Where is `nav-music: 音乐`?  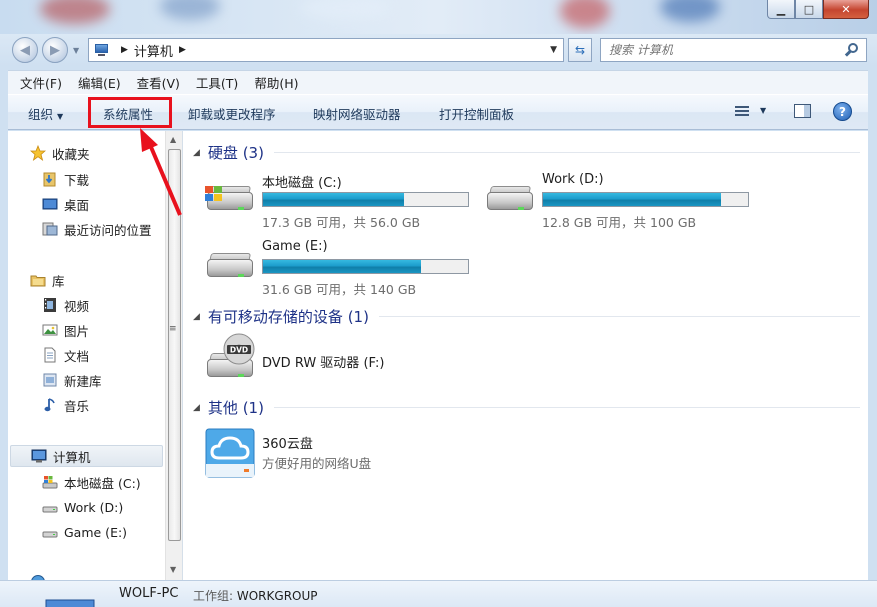
nav-music: 音乐 is located at coordinates (112, 405).